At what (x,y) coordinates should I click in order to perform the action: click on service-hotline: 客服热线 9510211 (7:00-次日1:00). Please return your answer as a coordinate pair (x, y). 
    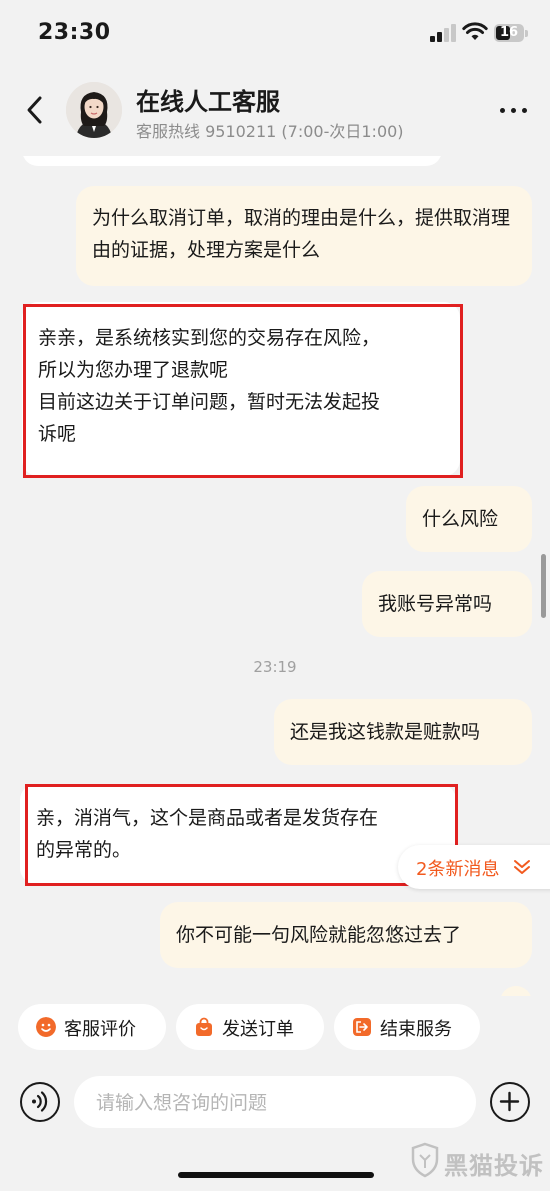
    Looking at the image, I should click on (270, 131).